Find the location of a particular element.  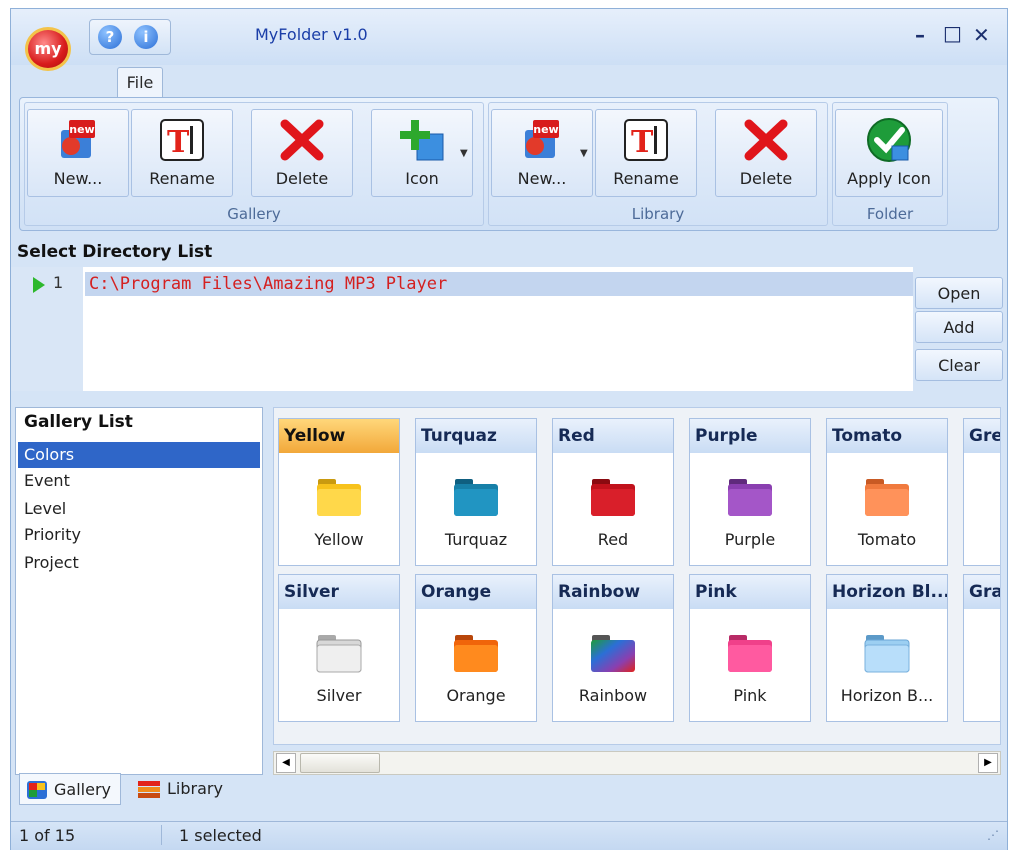

gallery-card: Silver Silver is located at coordinates (339, 648).